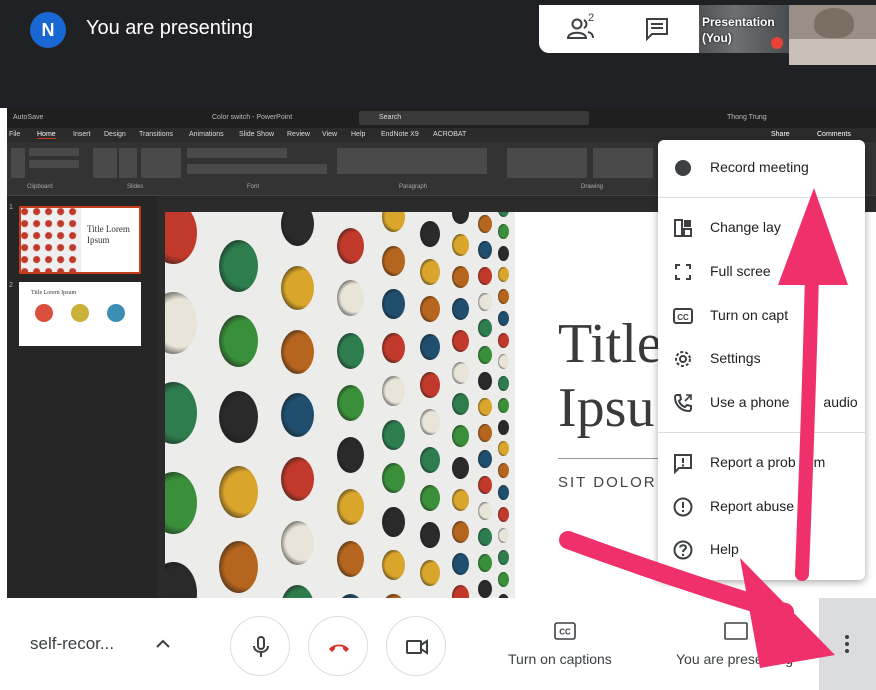 Image resolution: width=876 pixels, height=690 pixels. I want to click on chat-button, so click(657, 29).